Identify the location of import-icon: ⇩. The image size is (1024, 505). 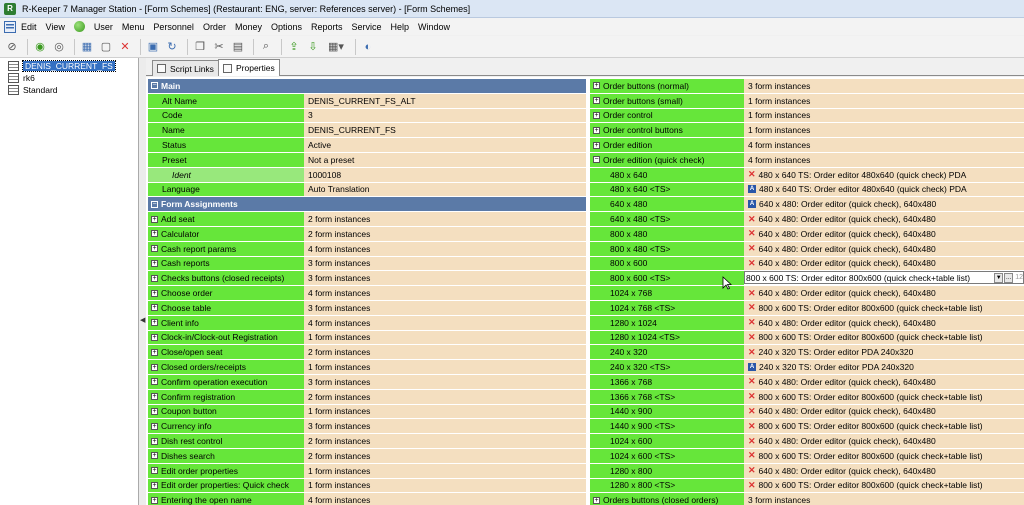
(313, 47).